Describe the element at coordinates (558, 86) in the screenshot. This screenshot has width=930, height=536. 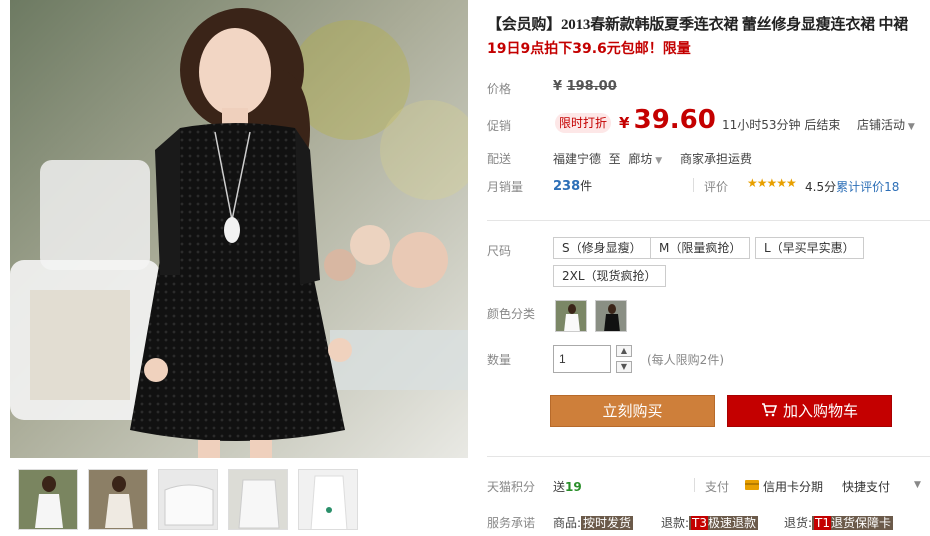
I see `original-price-currency: ¥` at that location.